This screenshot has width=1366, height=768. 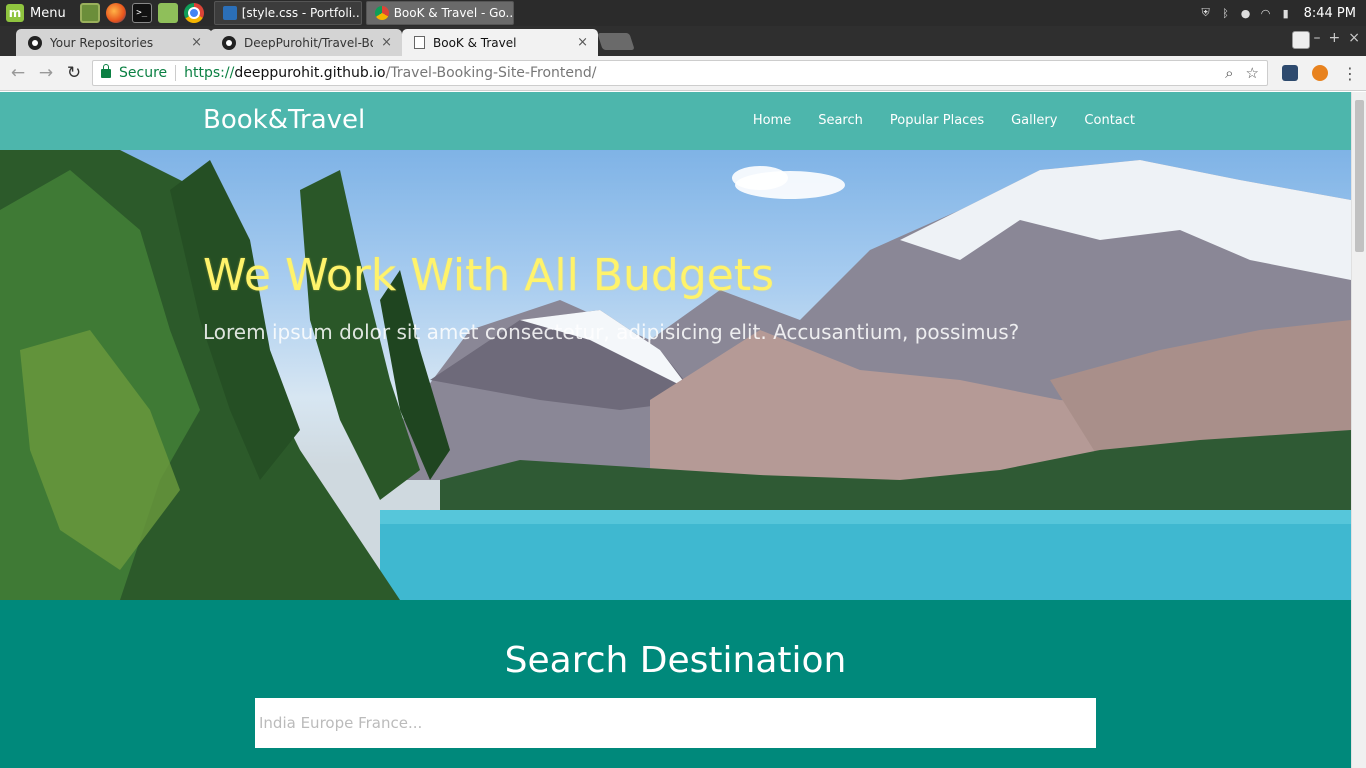 I want to click on scrollbar-thumb, so click(x=1359, y=176).